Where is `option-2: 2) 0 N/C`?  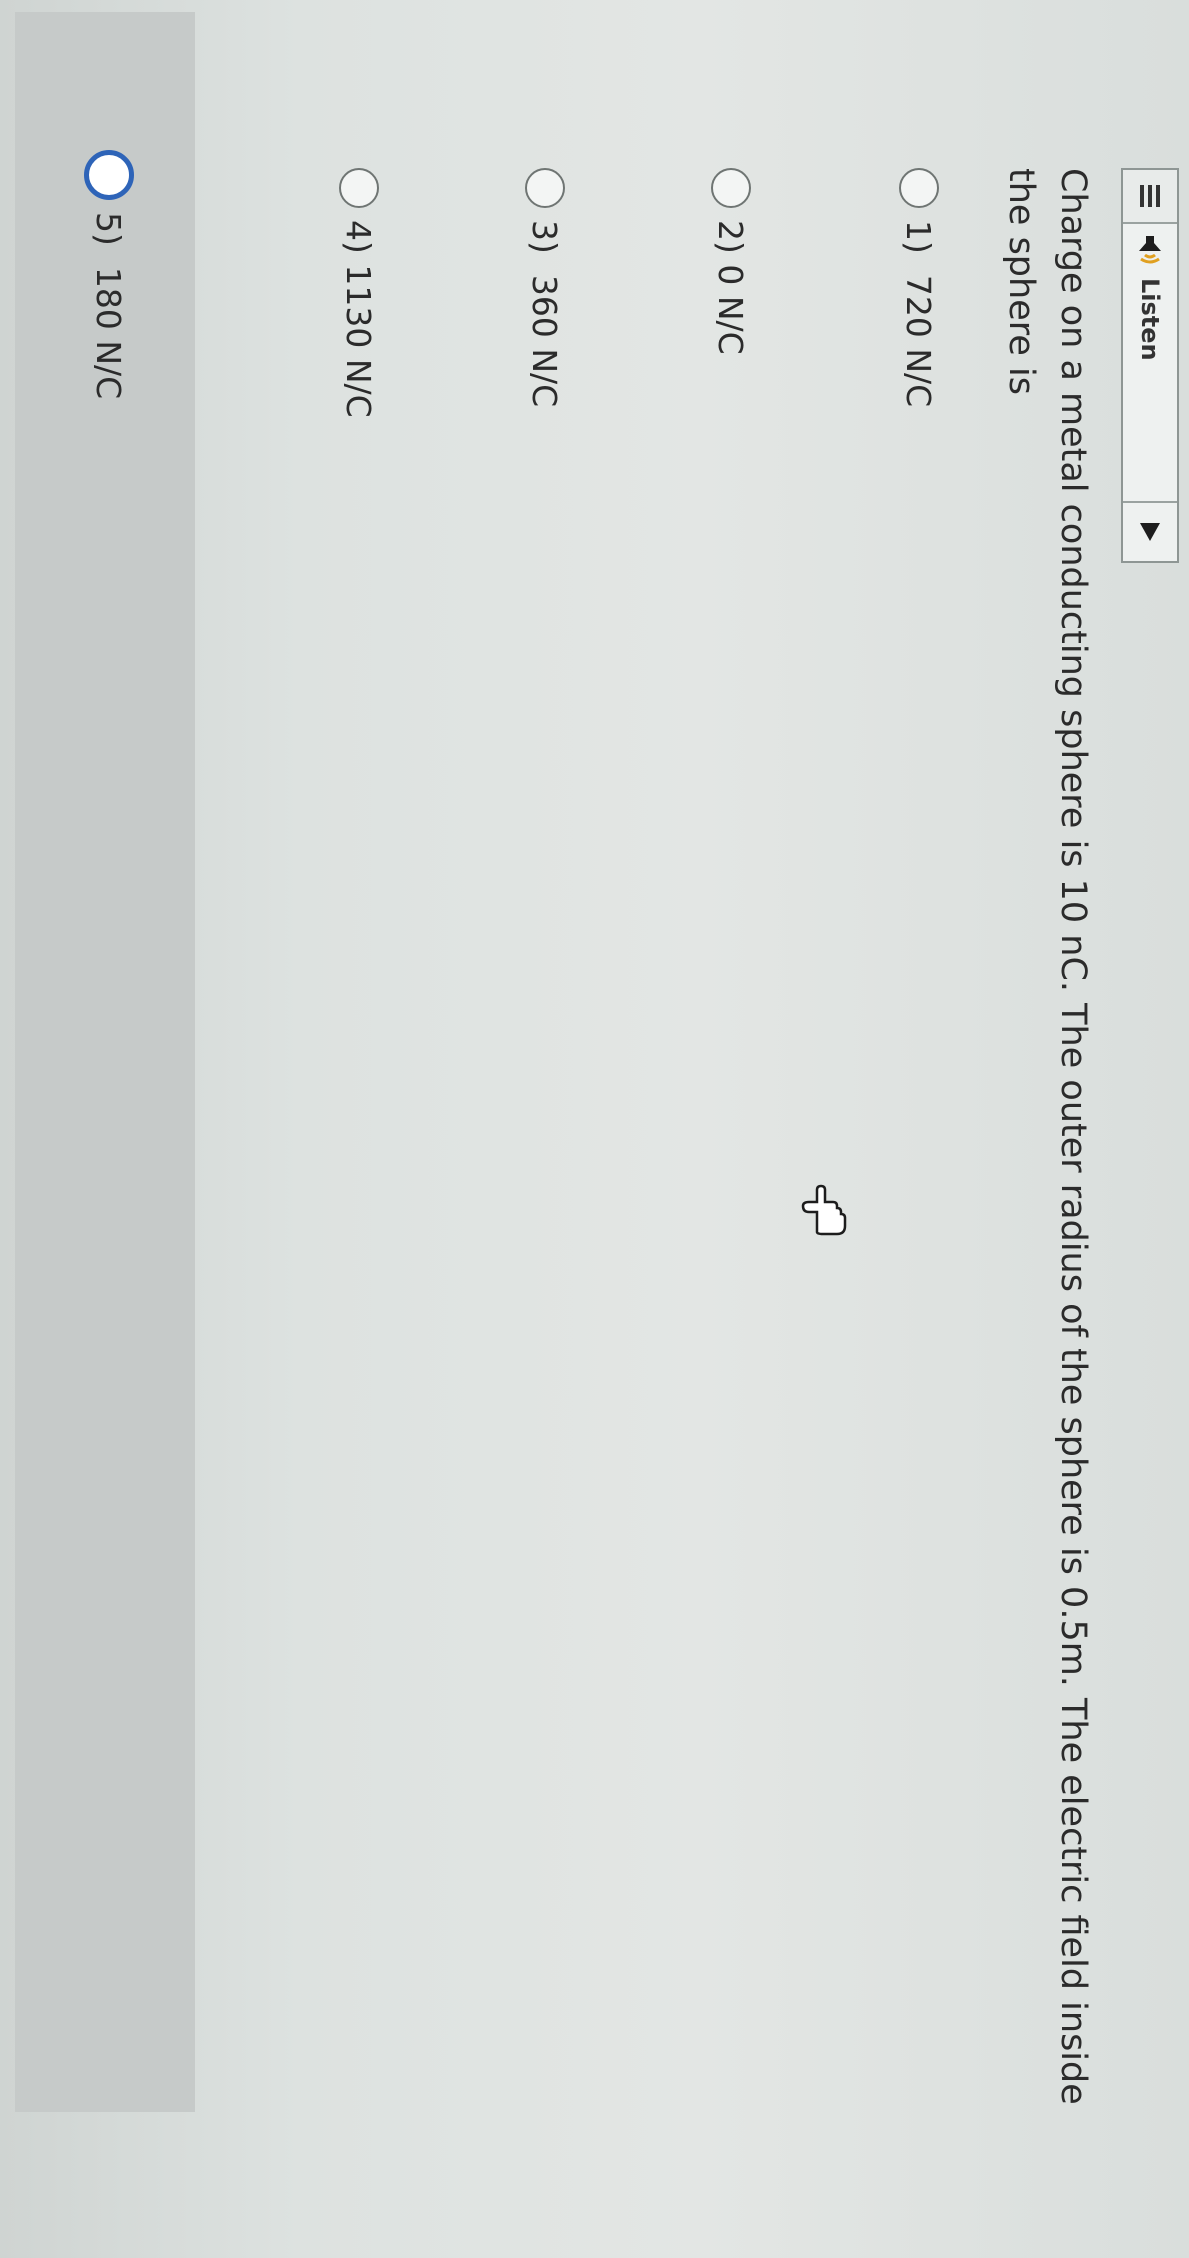
option-2: 2) 0 N/C is located at coordinates (731, 261).